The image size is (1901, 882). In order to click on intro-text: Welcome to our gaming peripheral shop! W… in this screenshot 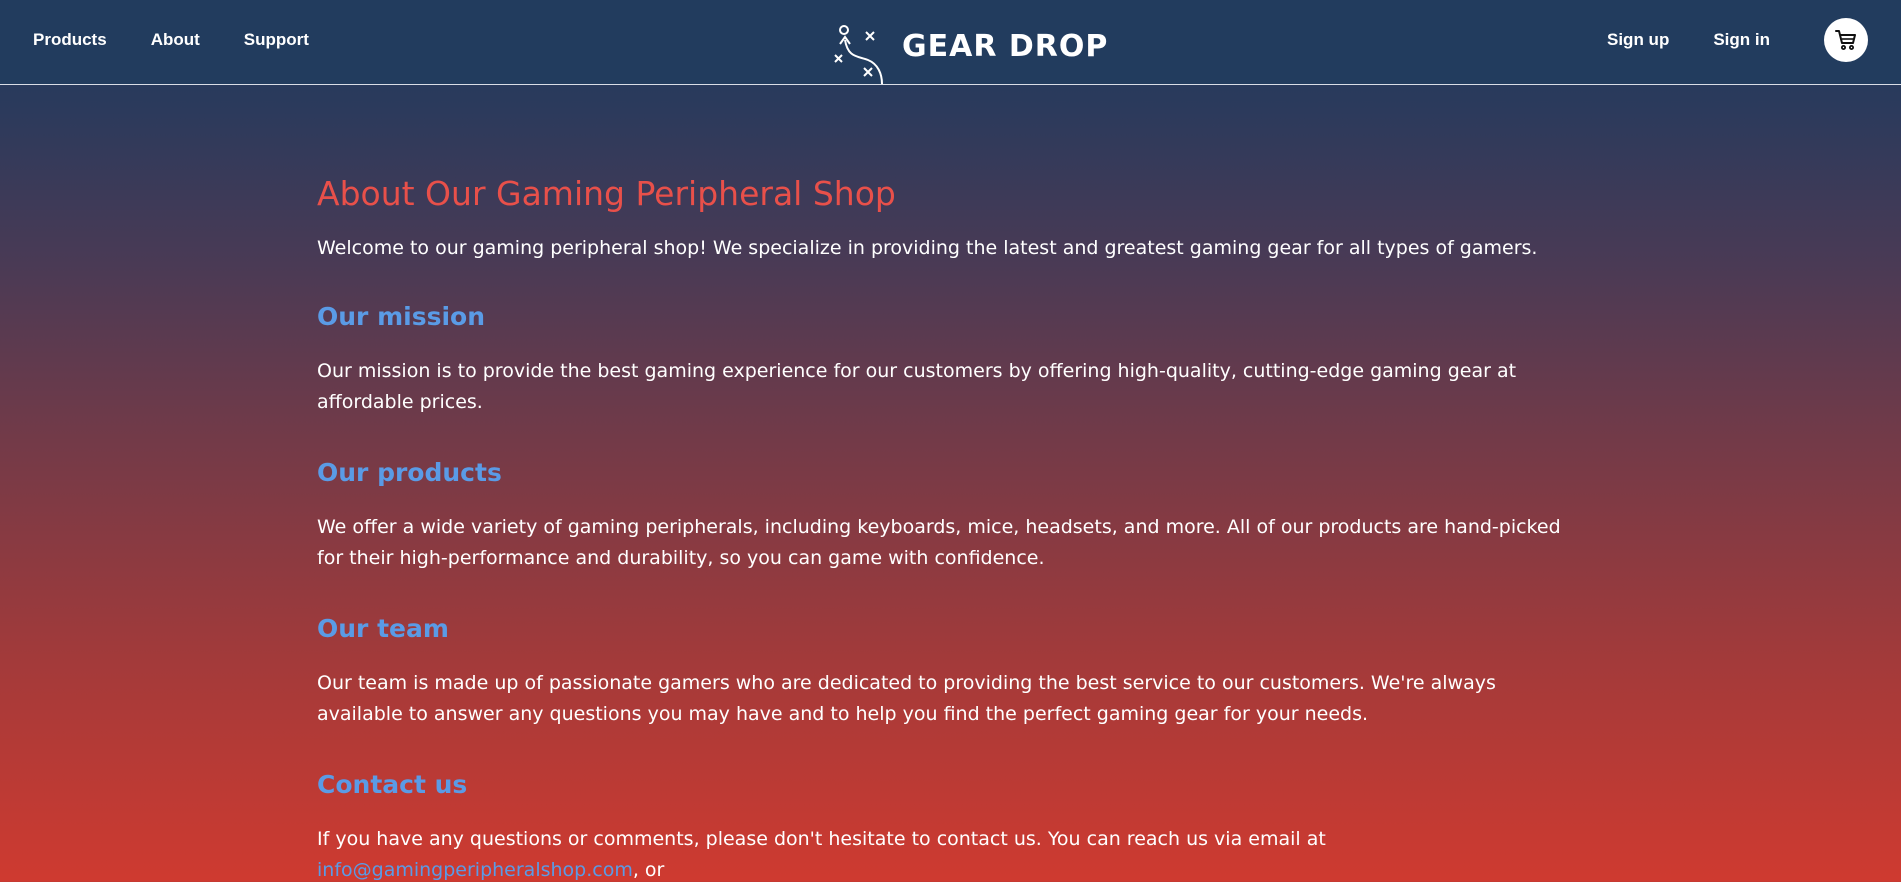, I will do `click(927, 248)`.